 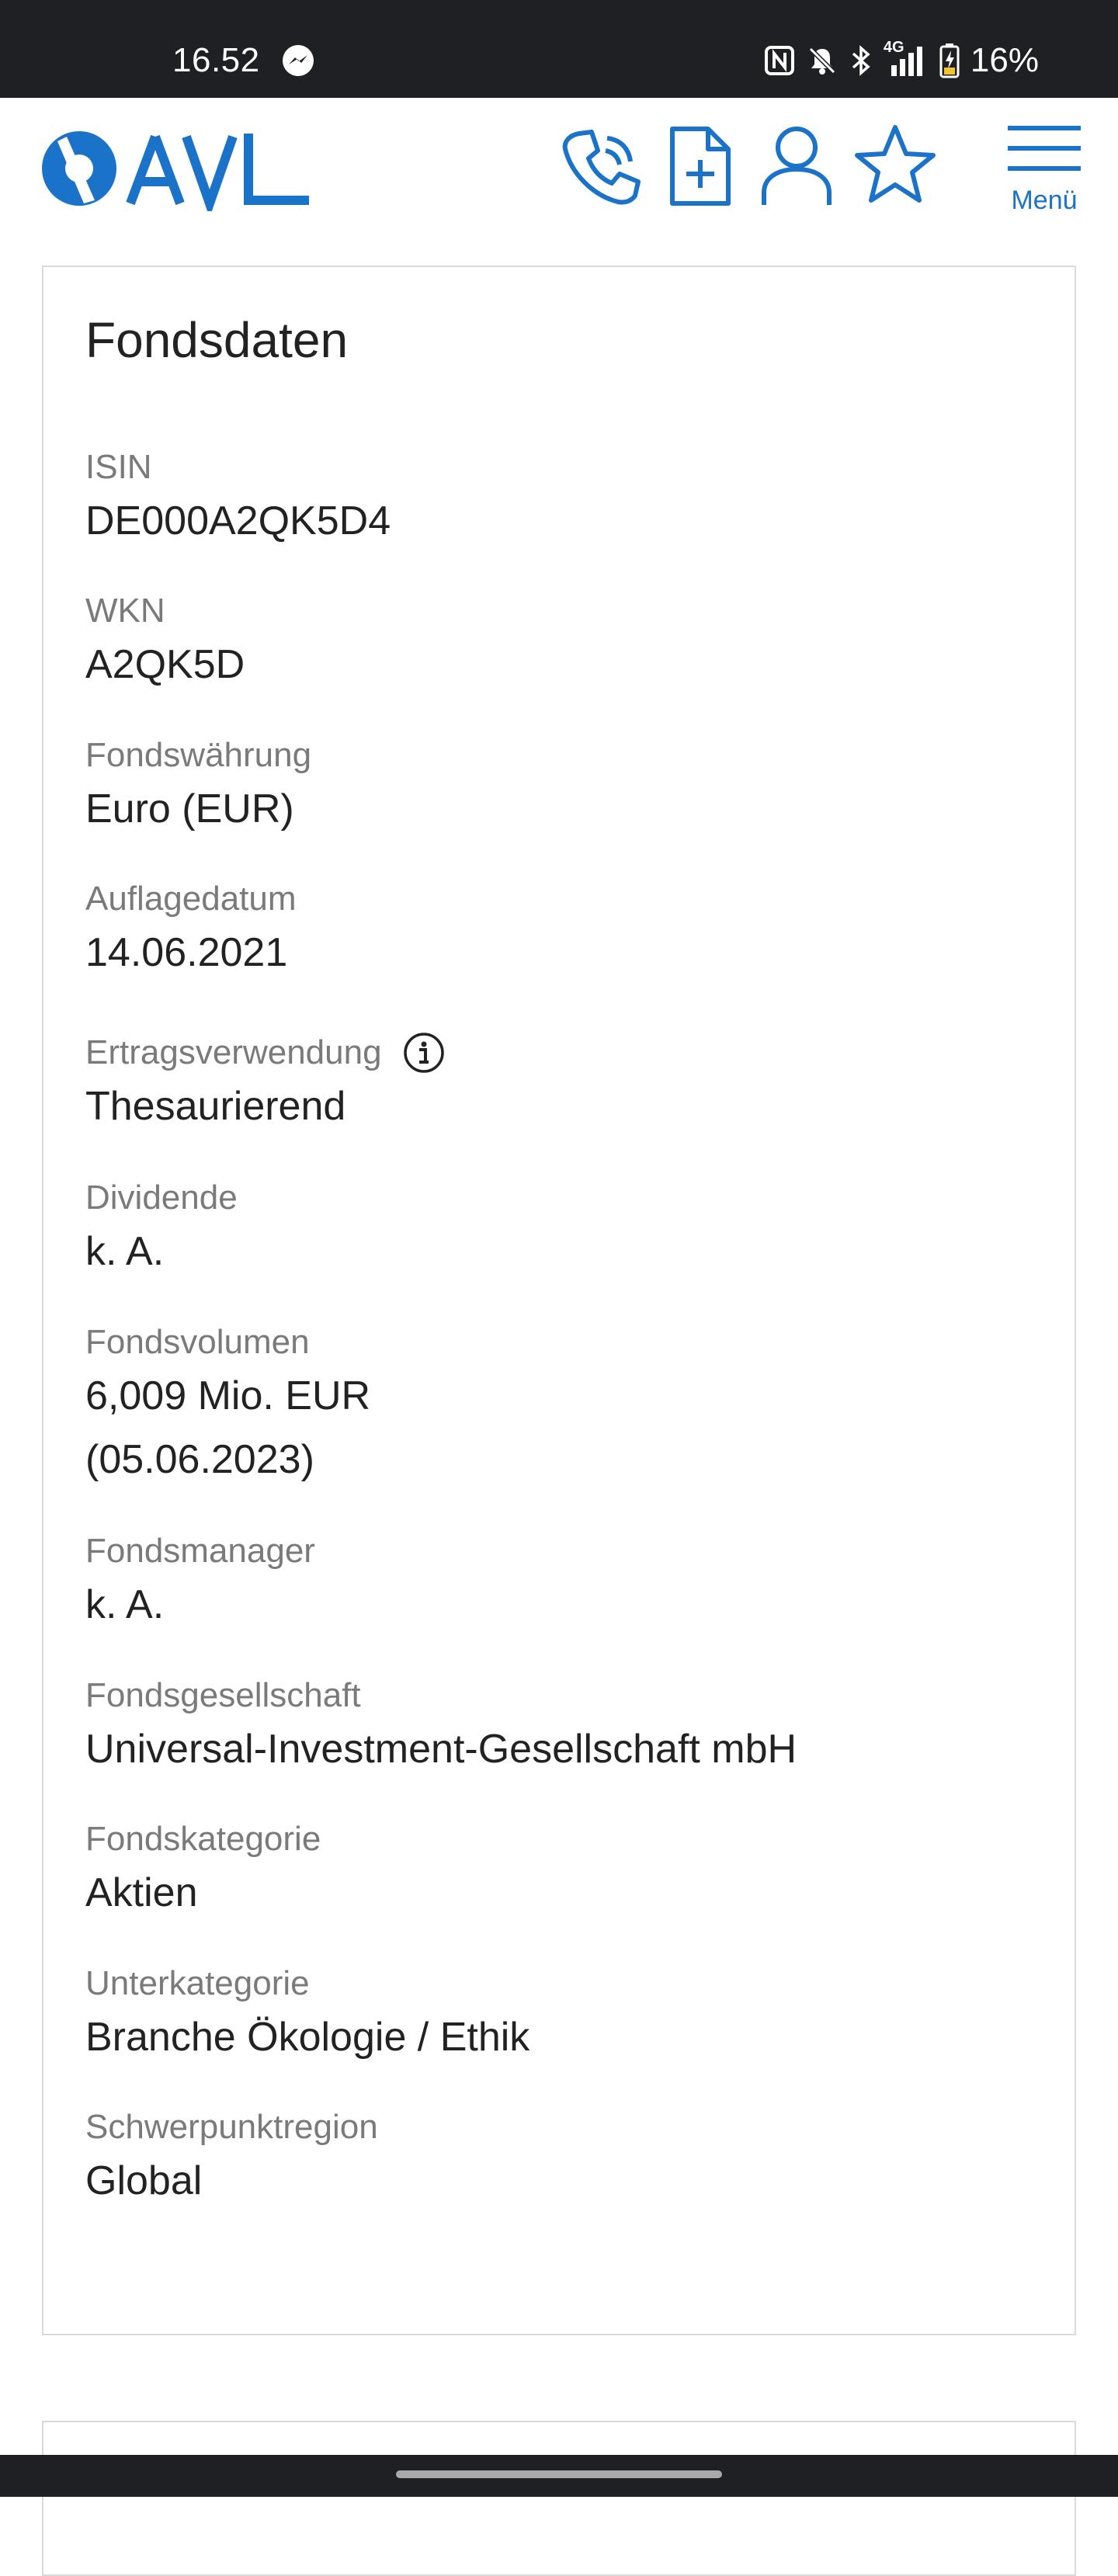 I want to click on field-label: Fondsvolumen, so click(x=197, y=1342).